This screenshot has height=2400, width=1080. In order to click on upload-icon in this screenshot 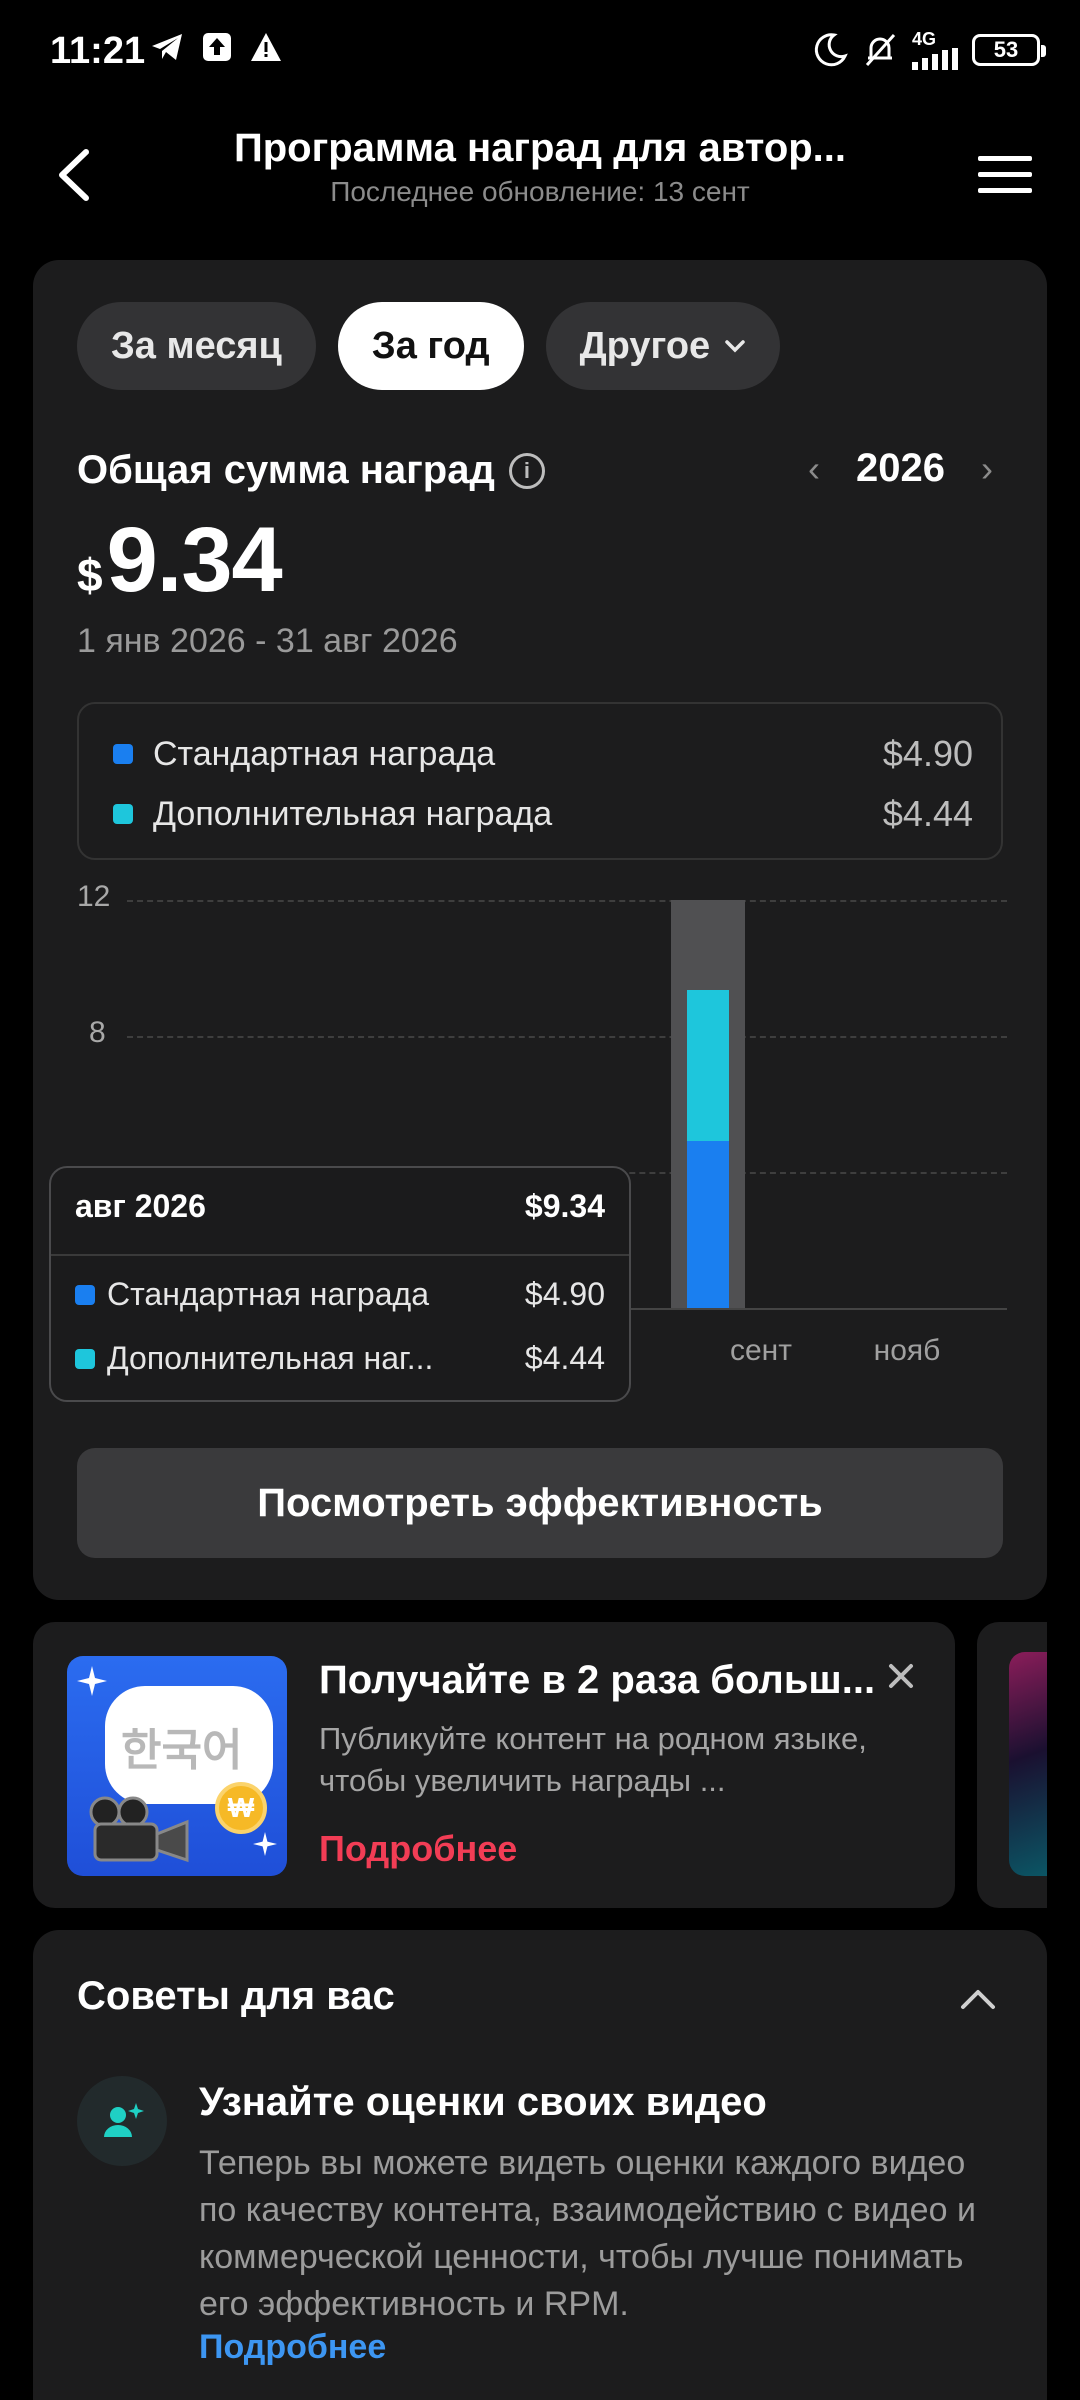, I will do `click(217, 47)`.